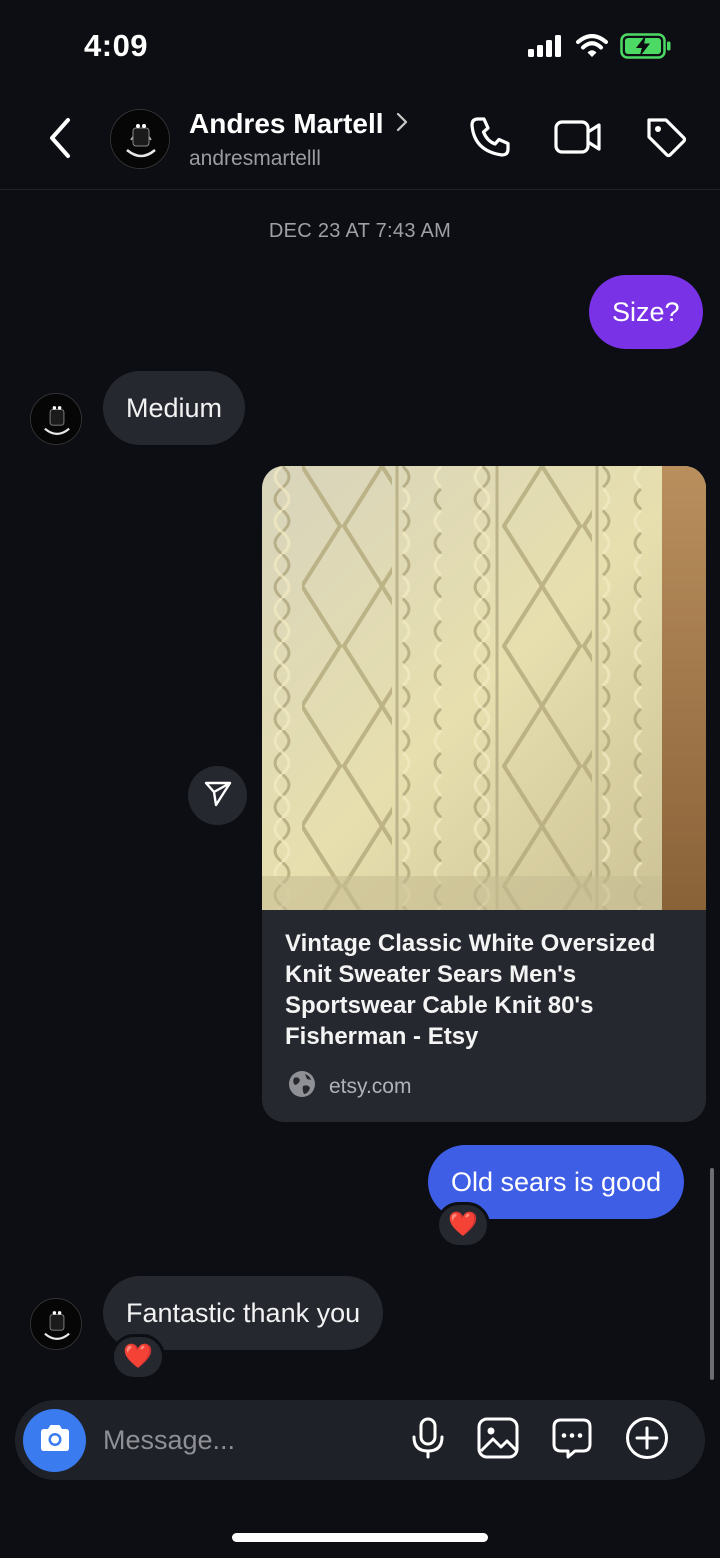 The image size is (720, 1558). I want to click on microphone-icon, so click(428, 1440).